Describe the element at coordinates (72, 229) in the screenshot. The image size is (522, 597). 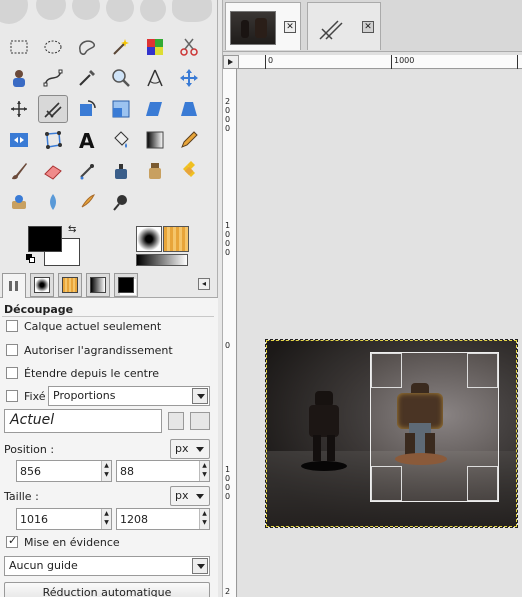
I see `swap-colors-icon: ⇆` at that location.